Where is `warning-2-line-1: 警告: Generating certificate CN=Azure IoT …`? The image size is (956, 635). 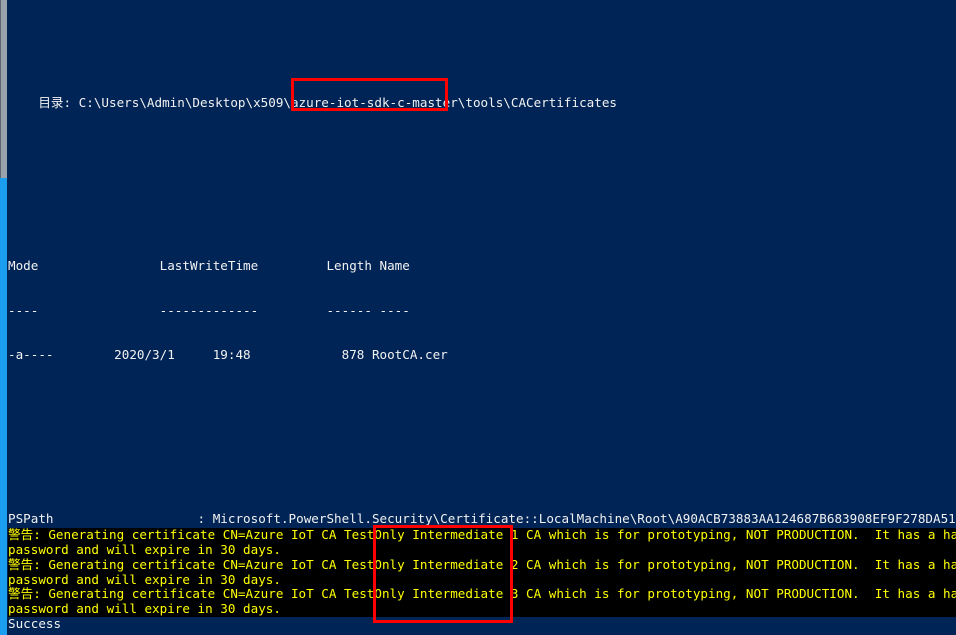 warning-2-line-1: 警告: Generating certificate CN=Azure IoT … is located at coordinates (482, 565).